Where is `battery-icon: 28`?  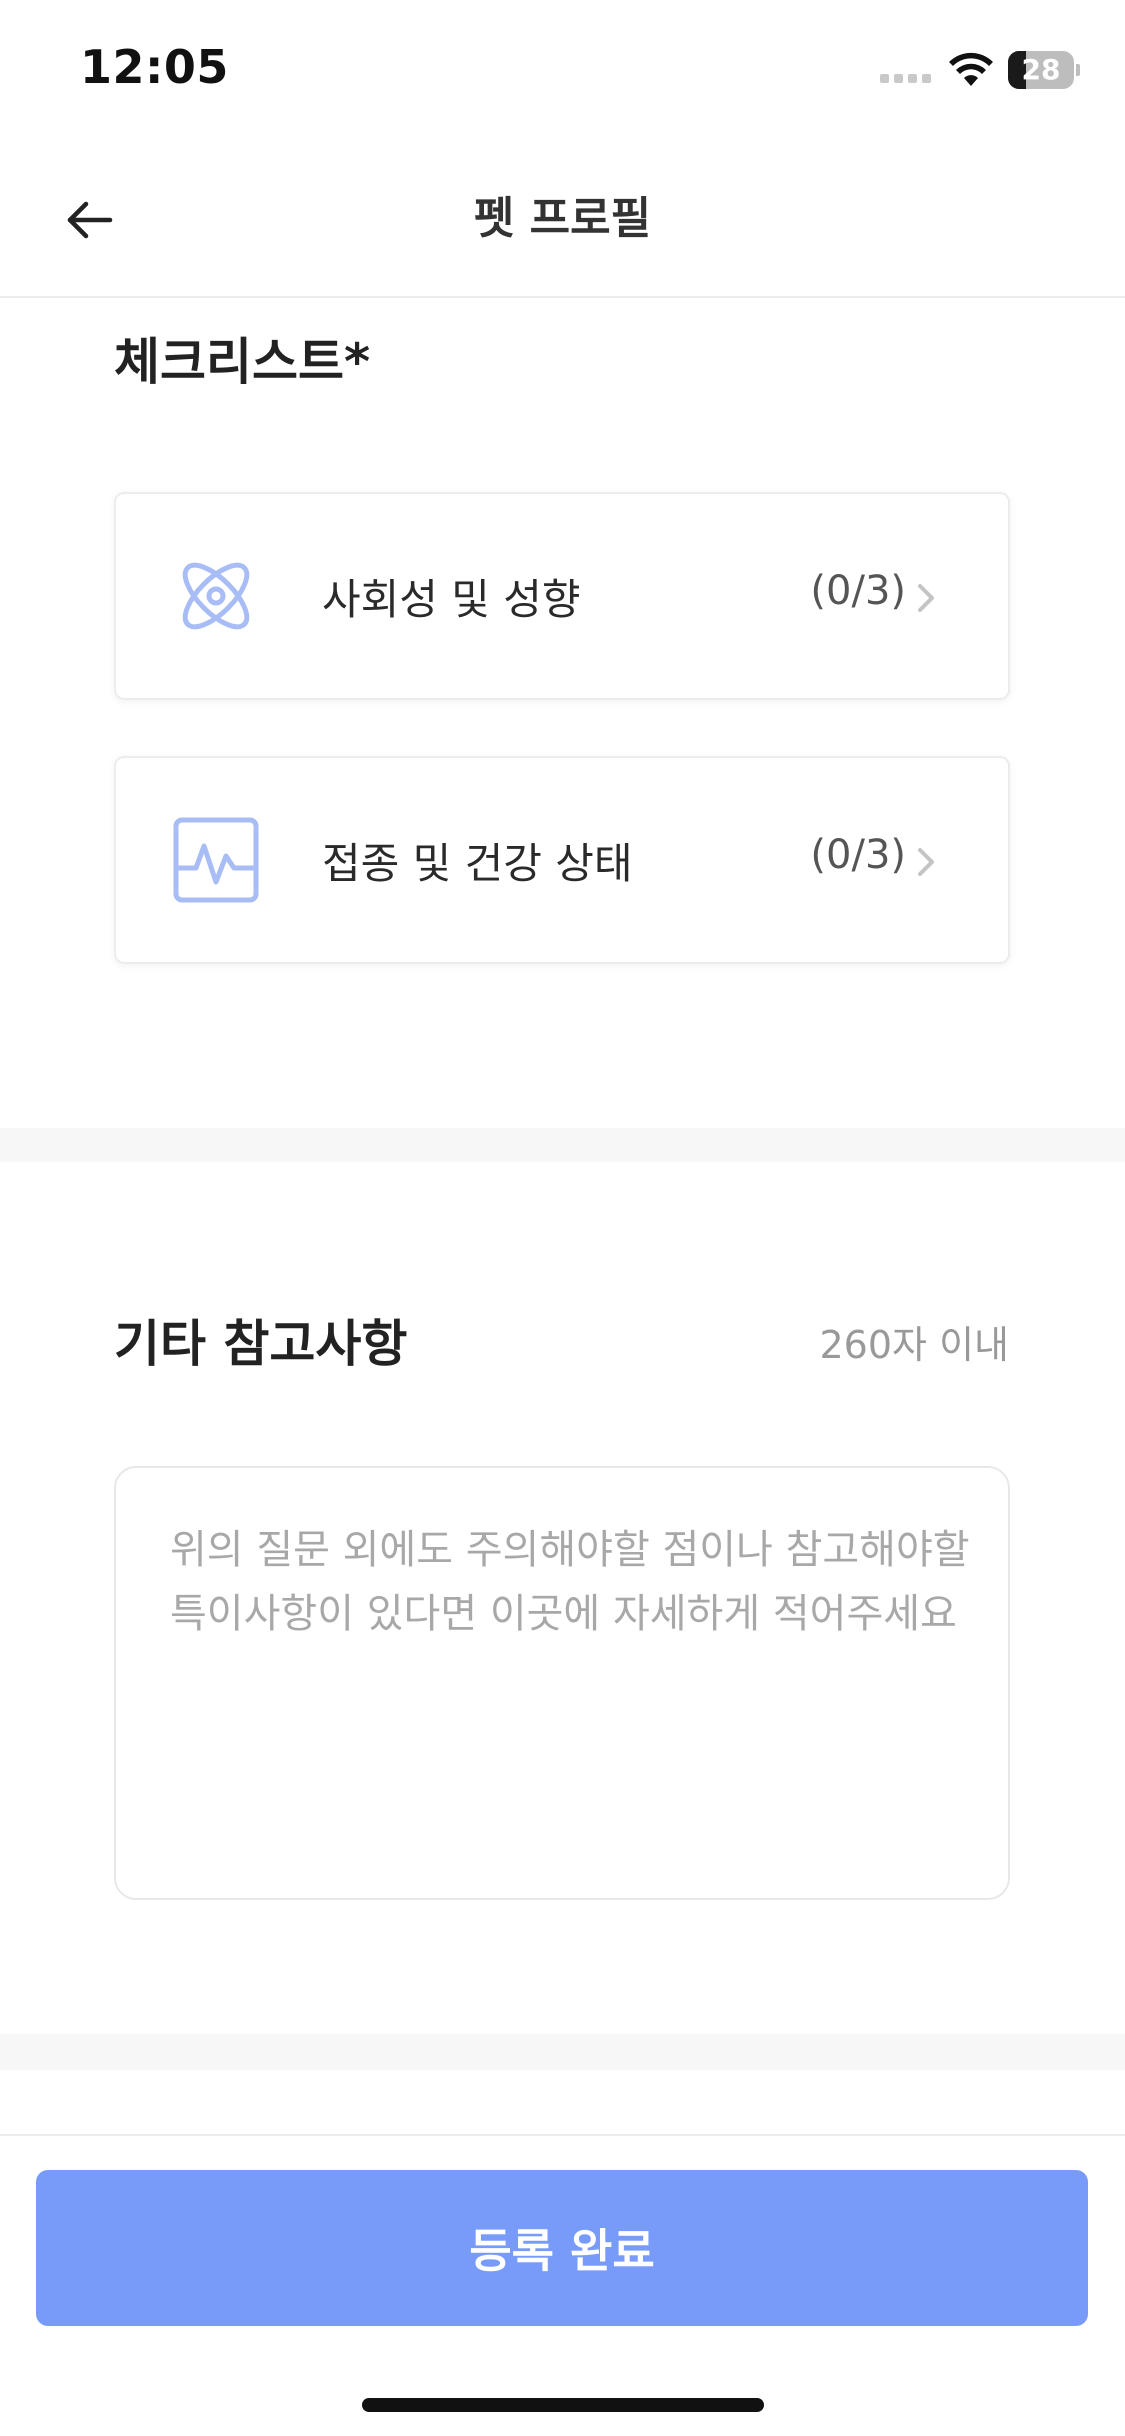 battery-icon: 28 is located at coordinates (1044, 70).